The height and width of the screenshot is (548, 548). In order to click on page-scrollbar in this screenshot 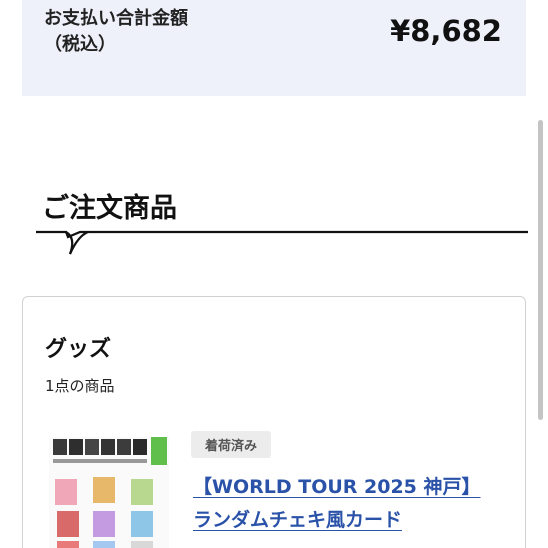, I will do `click(540, 270)`.